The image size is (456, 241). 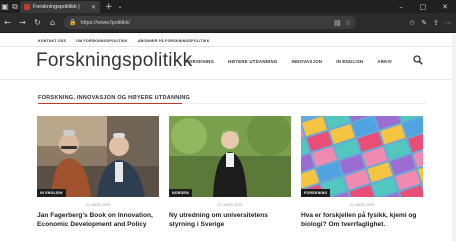 What do you see at coordinates (362, 156) in the screenshot?
I see `article-image: FORSKNING` at bounding box center [362, 156].